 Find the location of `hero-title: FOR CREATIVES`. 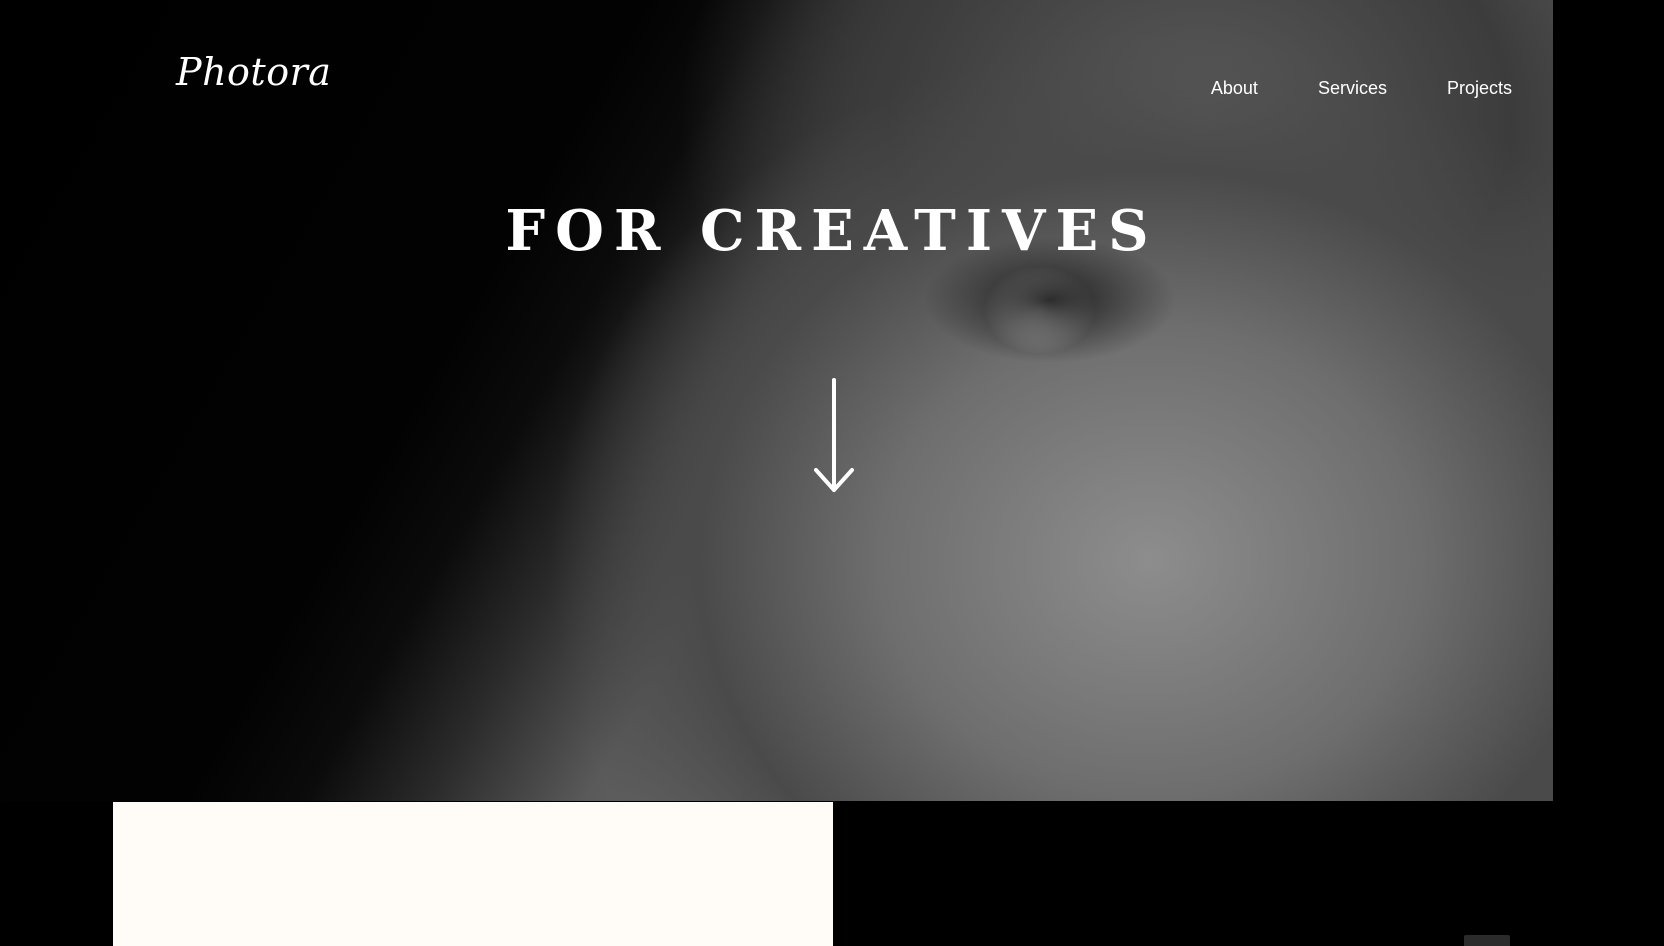

hero-title: FOR CREATIVES is located at coordinates (832, 231).